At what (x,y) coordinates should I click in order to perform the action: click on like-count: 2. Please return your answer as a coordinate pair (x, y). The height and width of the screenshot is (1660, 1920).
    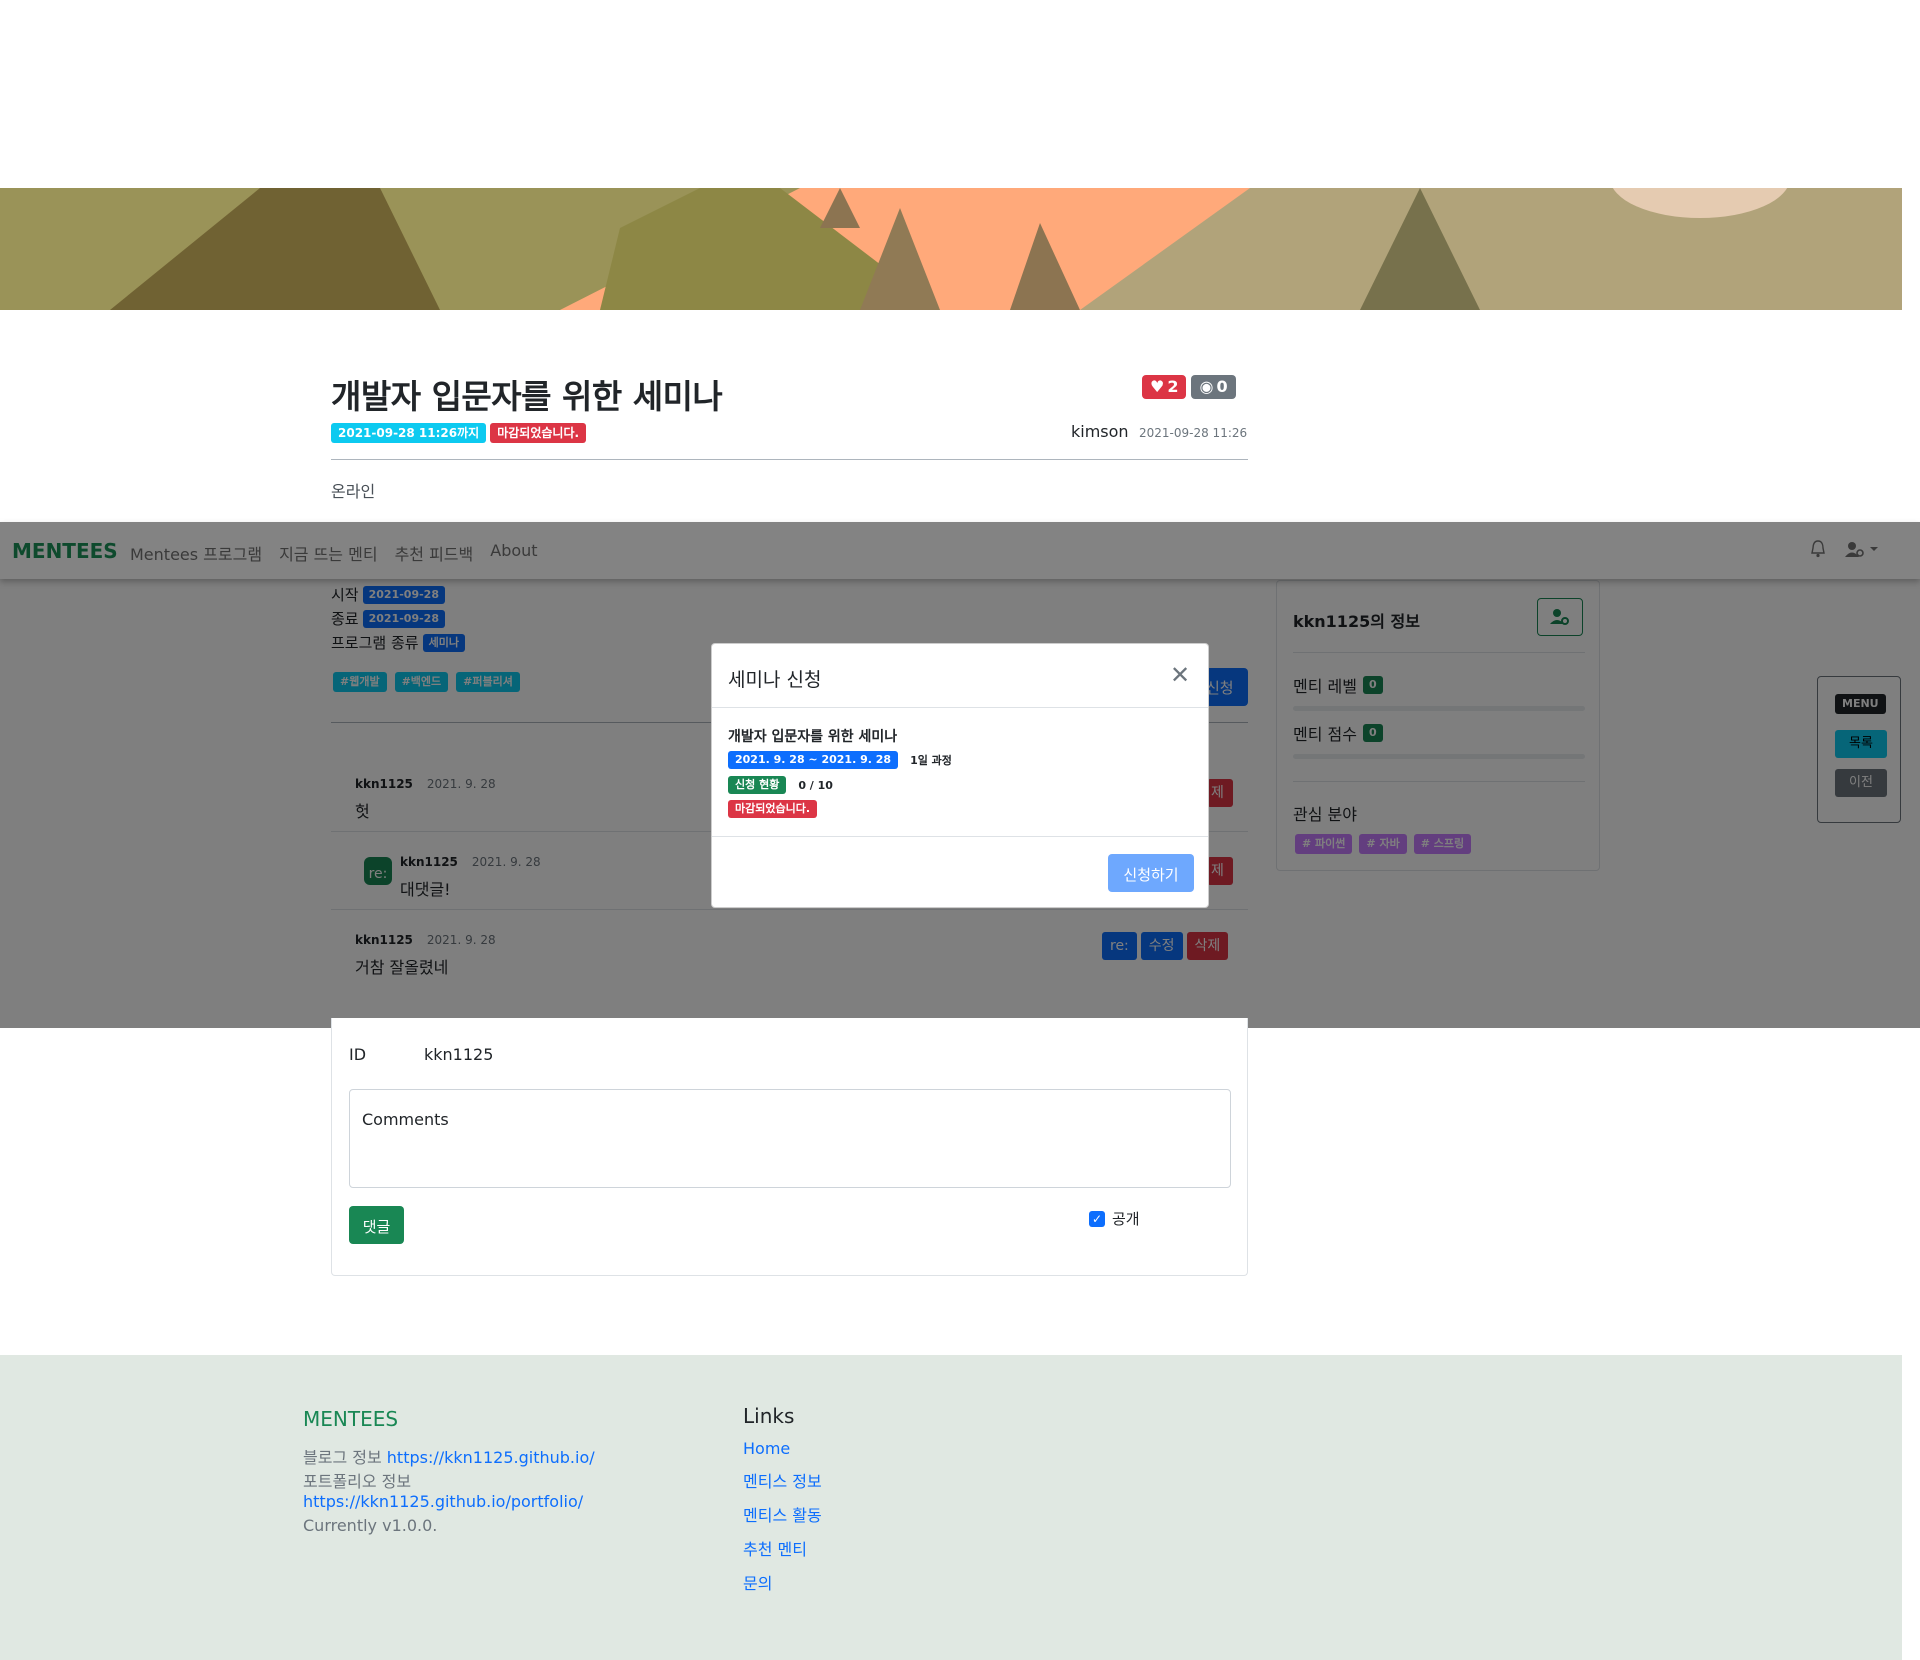
    Looking at the image, I should click on (1173, 386).